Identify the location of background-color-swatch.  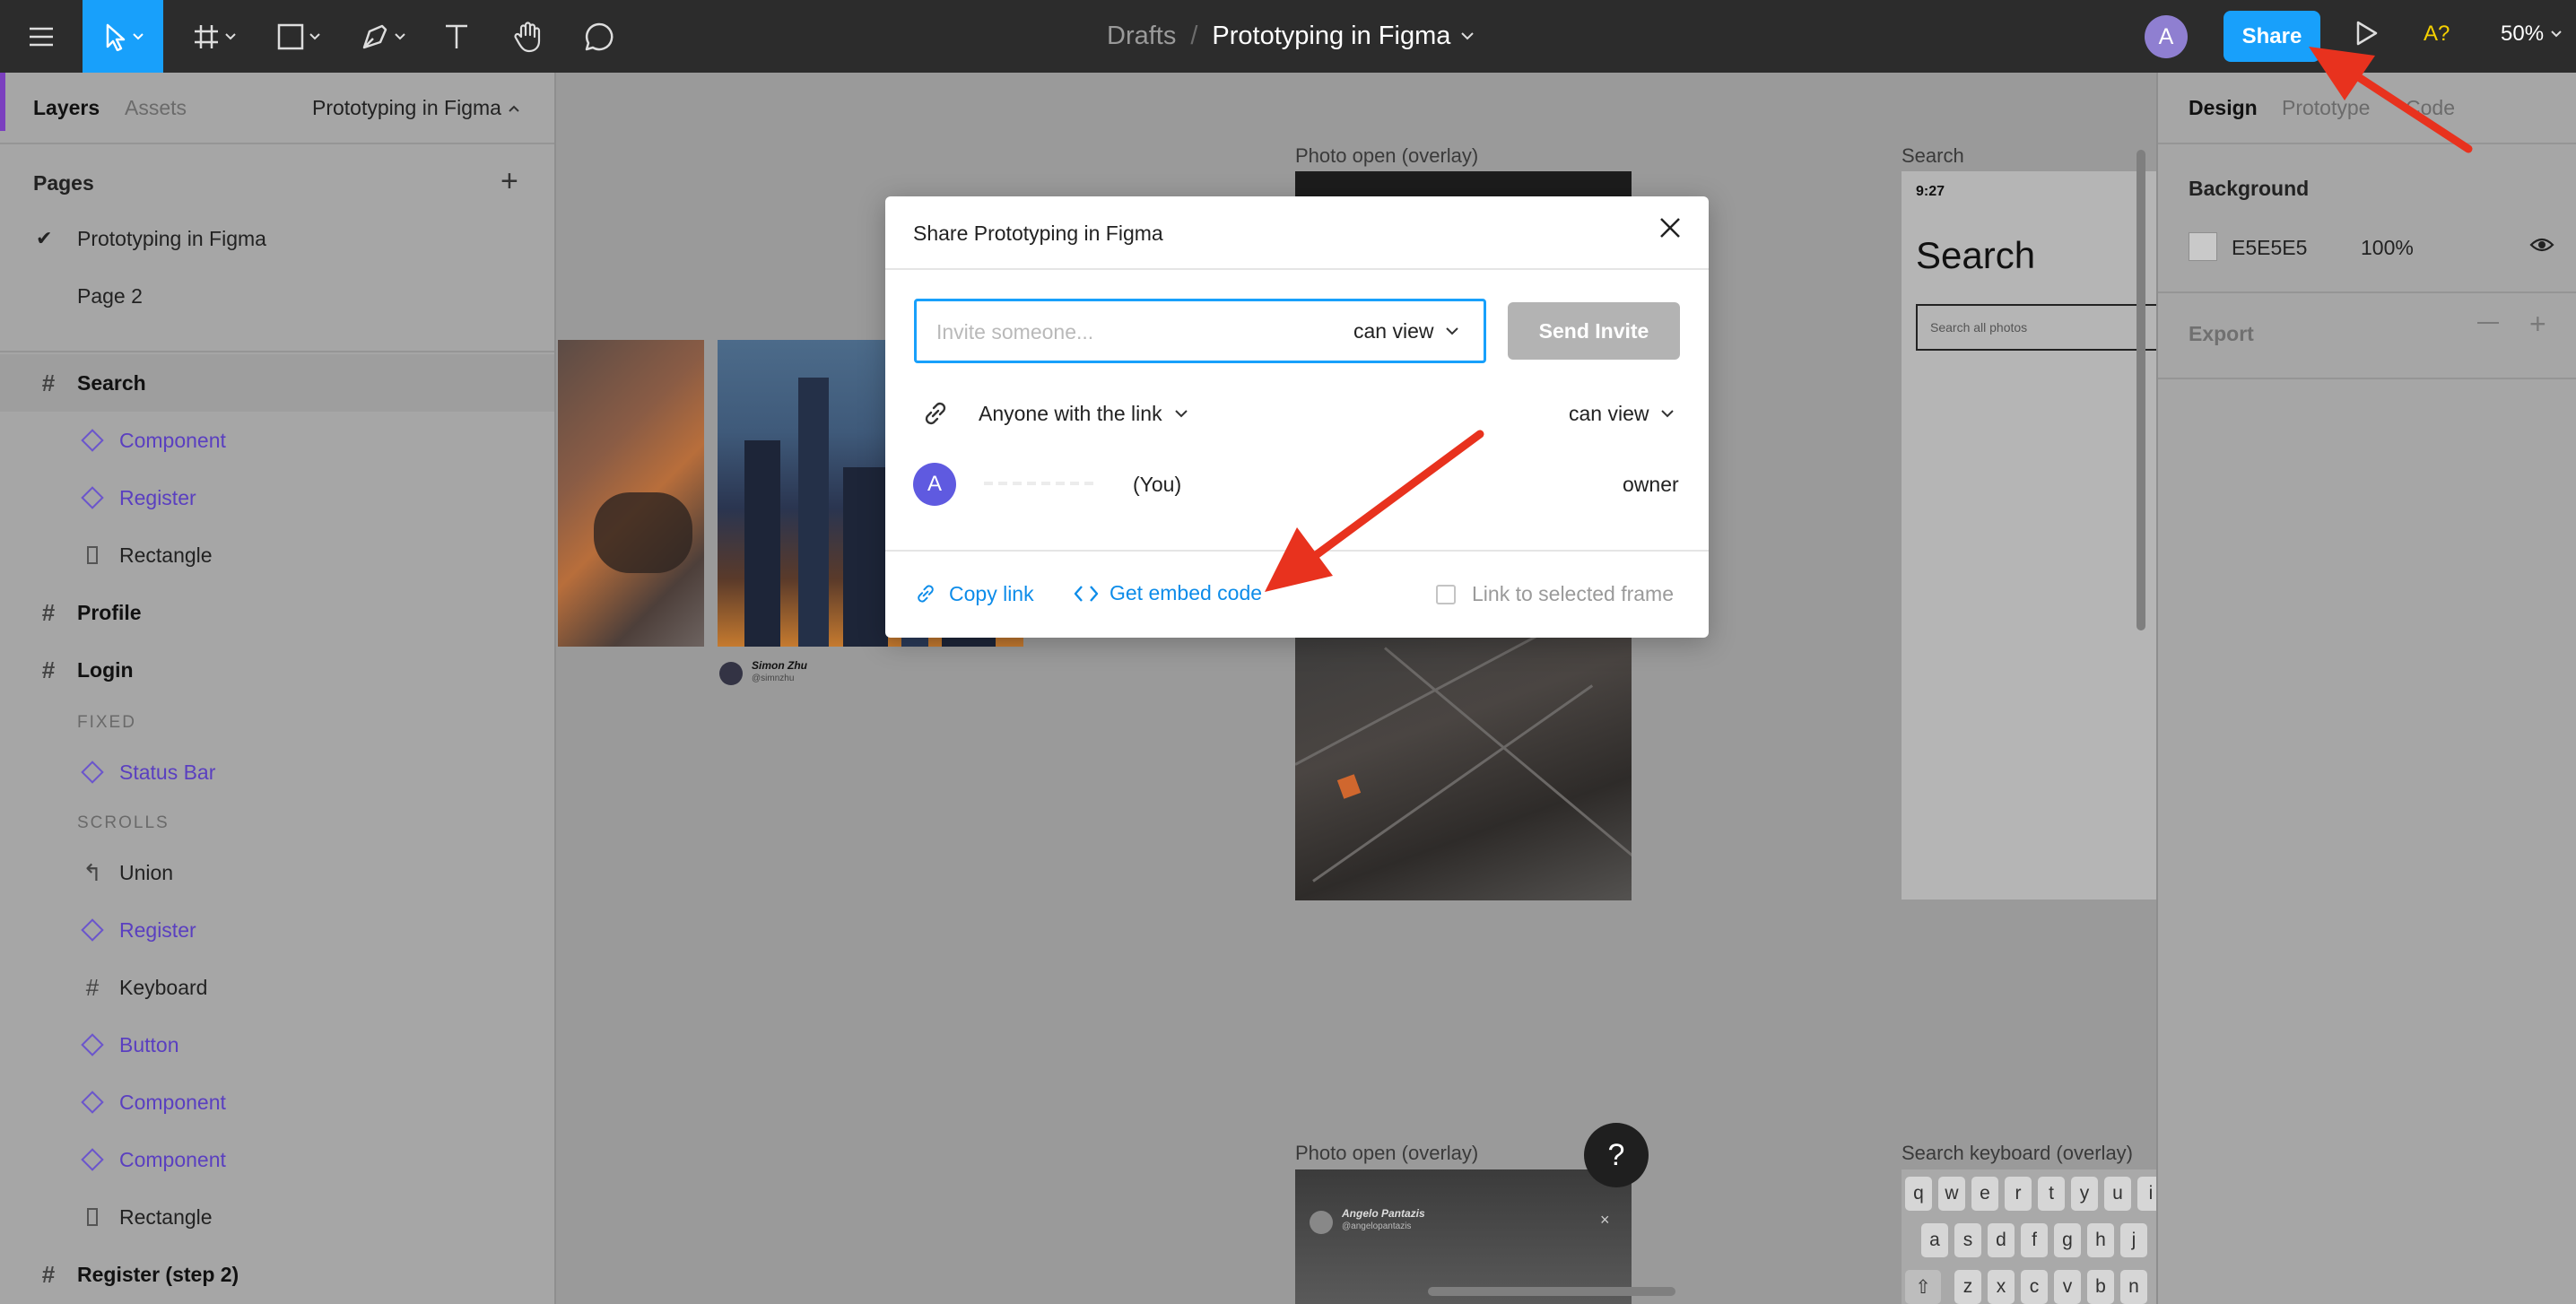
(2203, 246).